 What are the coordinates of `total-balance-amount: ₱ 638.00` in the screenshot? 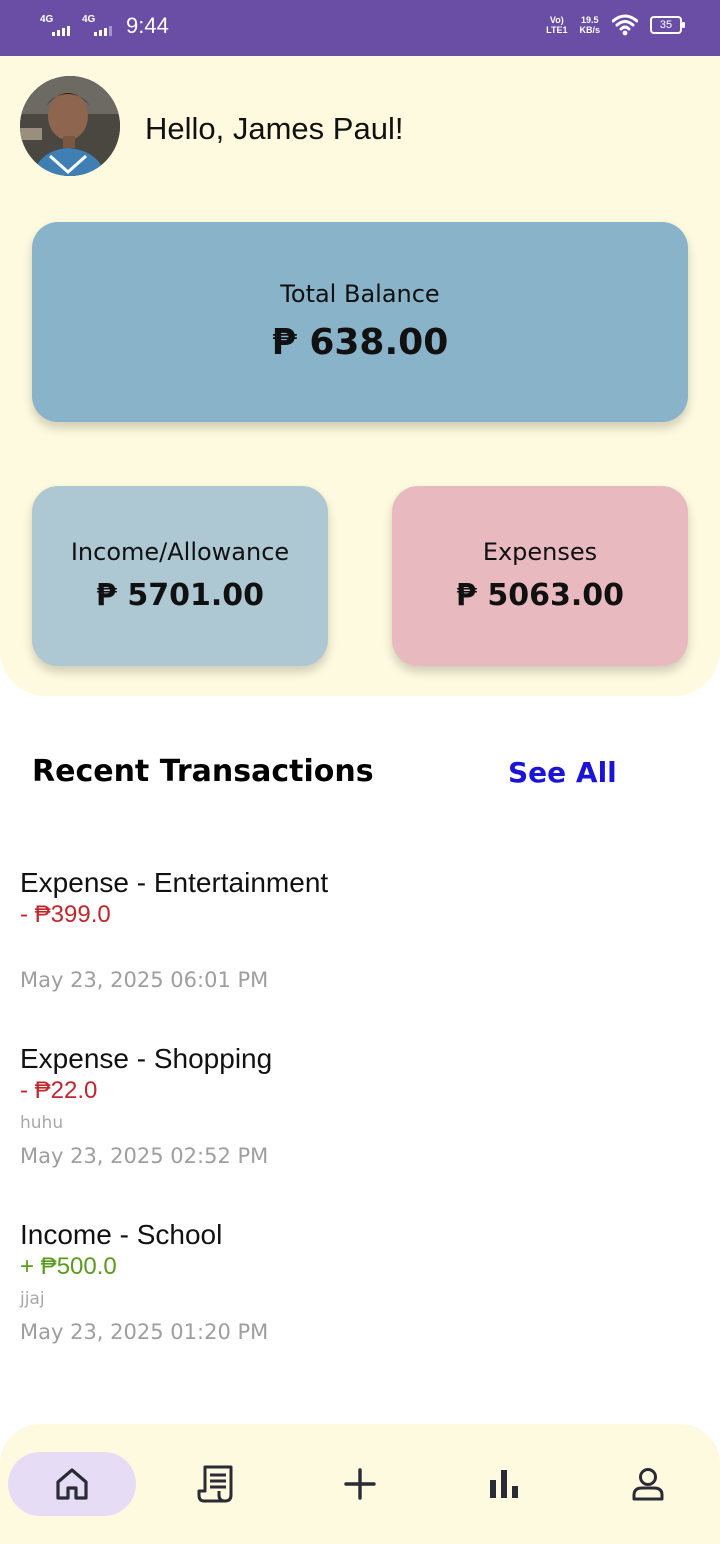 It's located at (360, 342).